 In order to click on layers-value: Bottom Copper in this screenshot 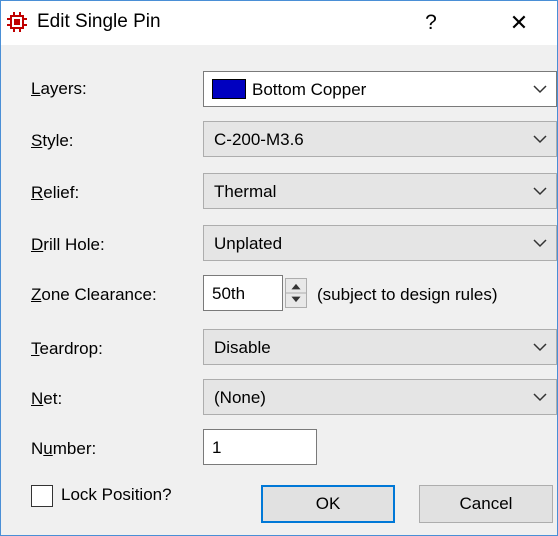, I will do `click(309, 89)`.